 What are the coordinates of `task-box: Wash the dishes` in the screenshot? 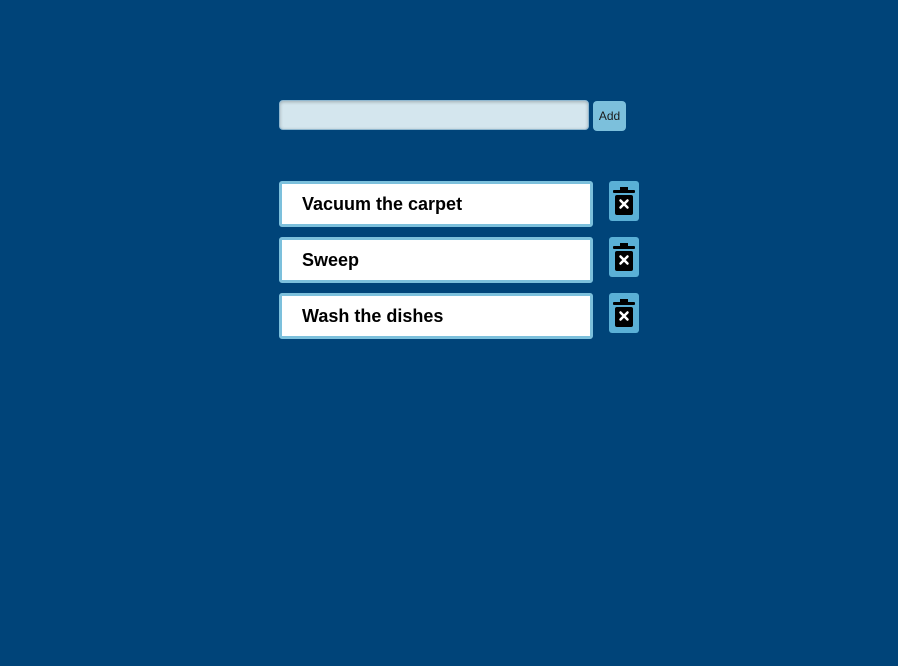 It's located at (436, 316).